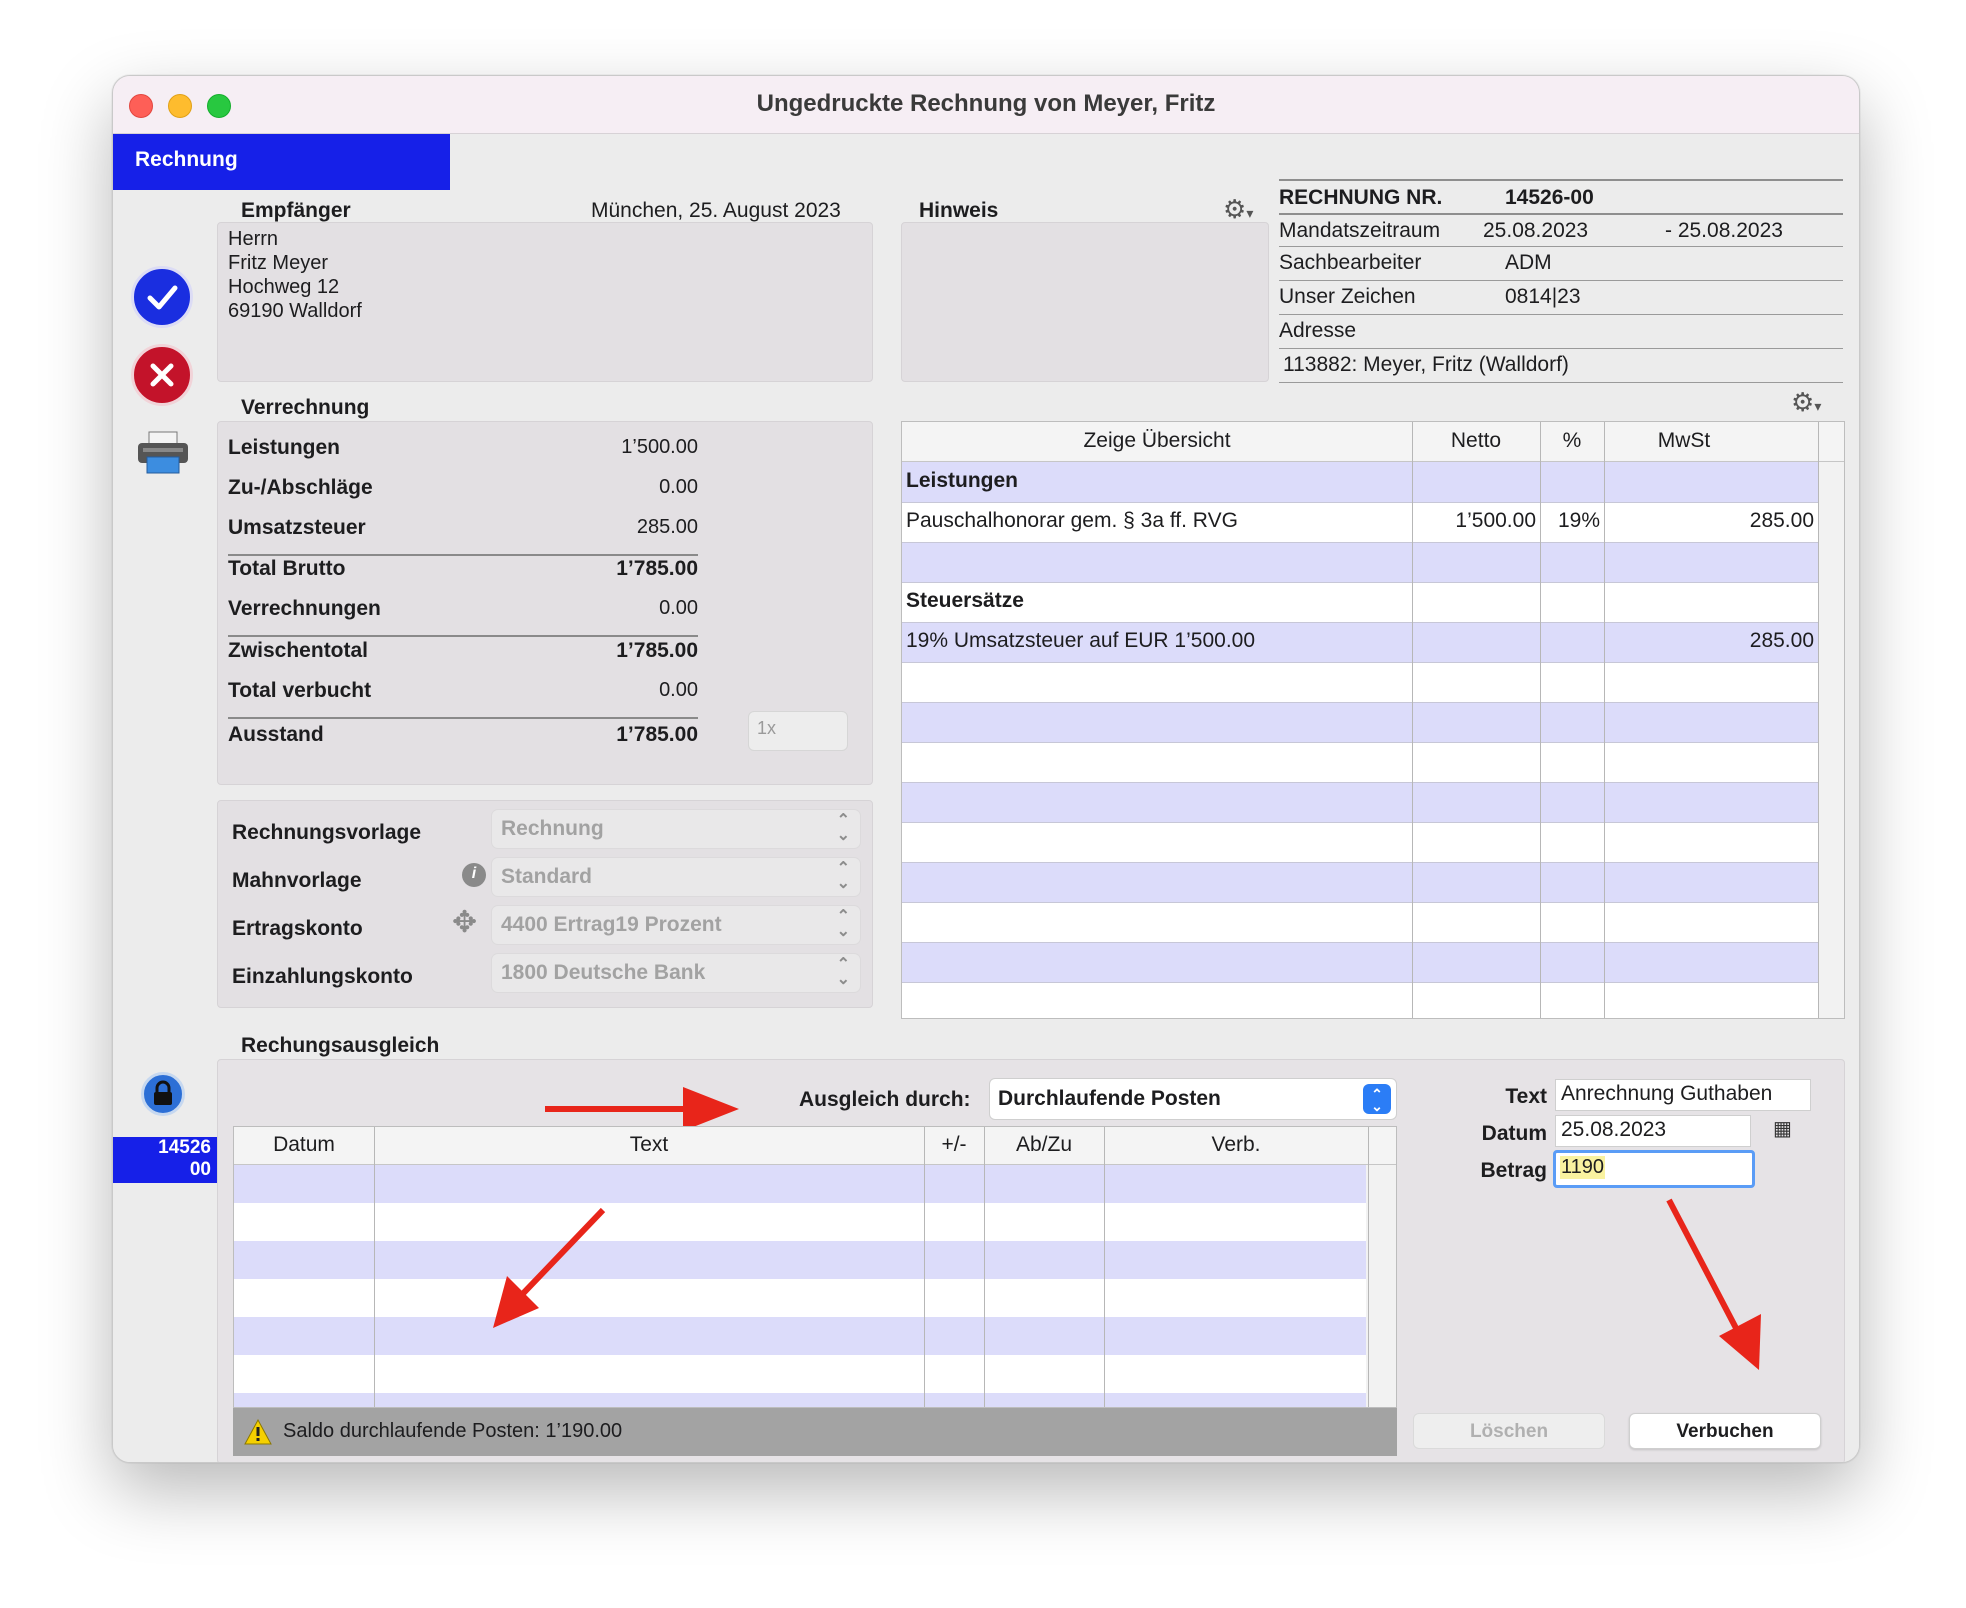  What do you see at coordinates (297, 928) in the screenshot?
I see `setting-label: Ertragskonto` at bounding box center [297, 928].